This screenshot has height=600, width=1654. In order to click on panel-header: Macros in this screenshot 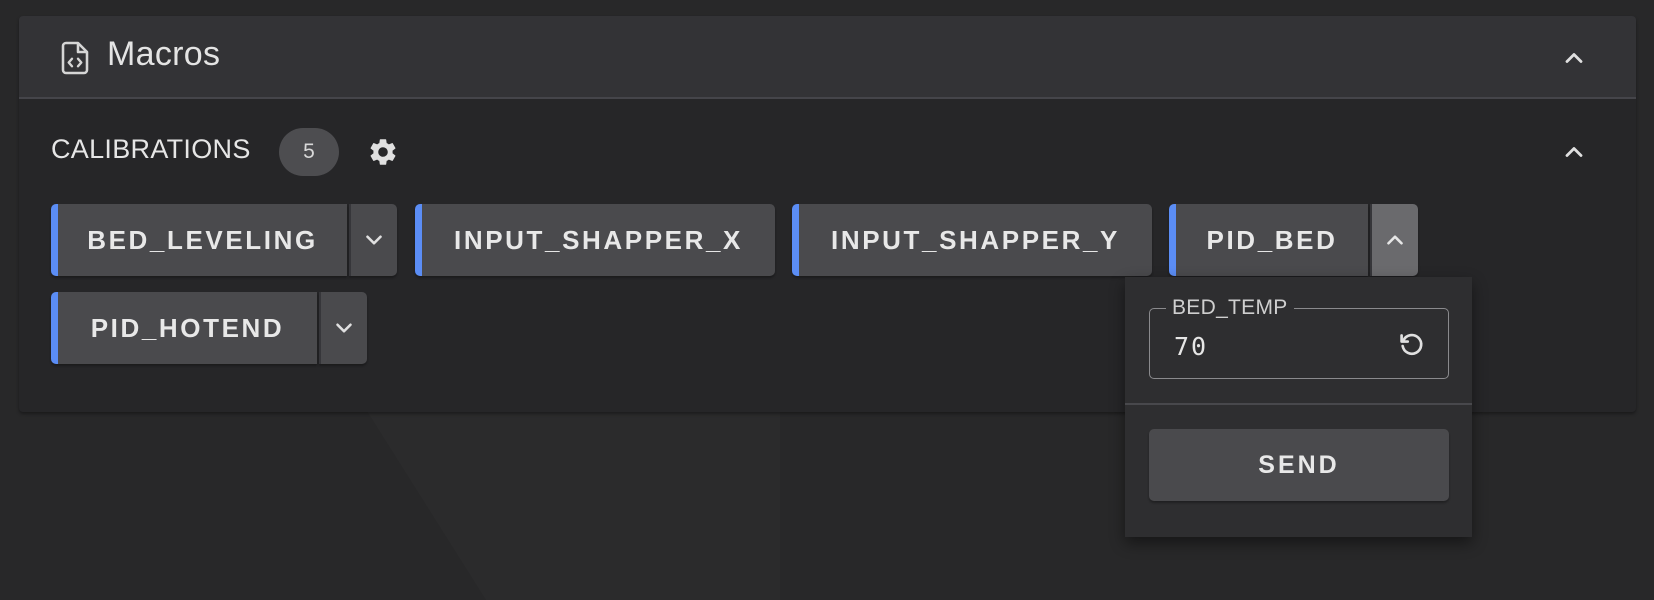, I will do `click(827, 57)`.